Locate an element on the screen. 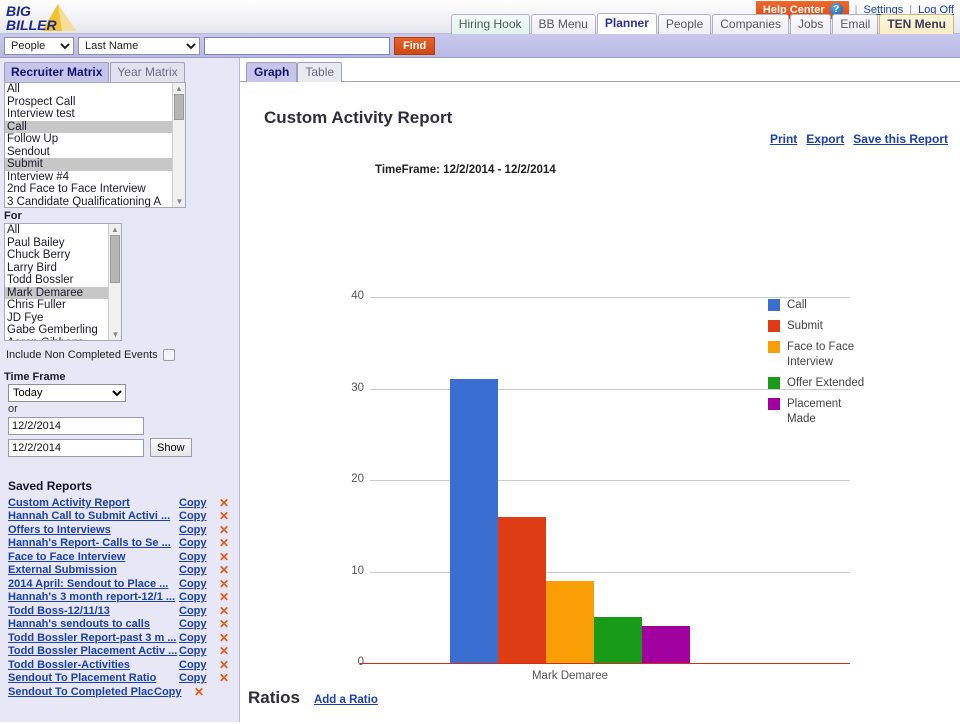 The width and height of the screenshot is (960, 724). show-button: Show is located at coordinates (171, 447).